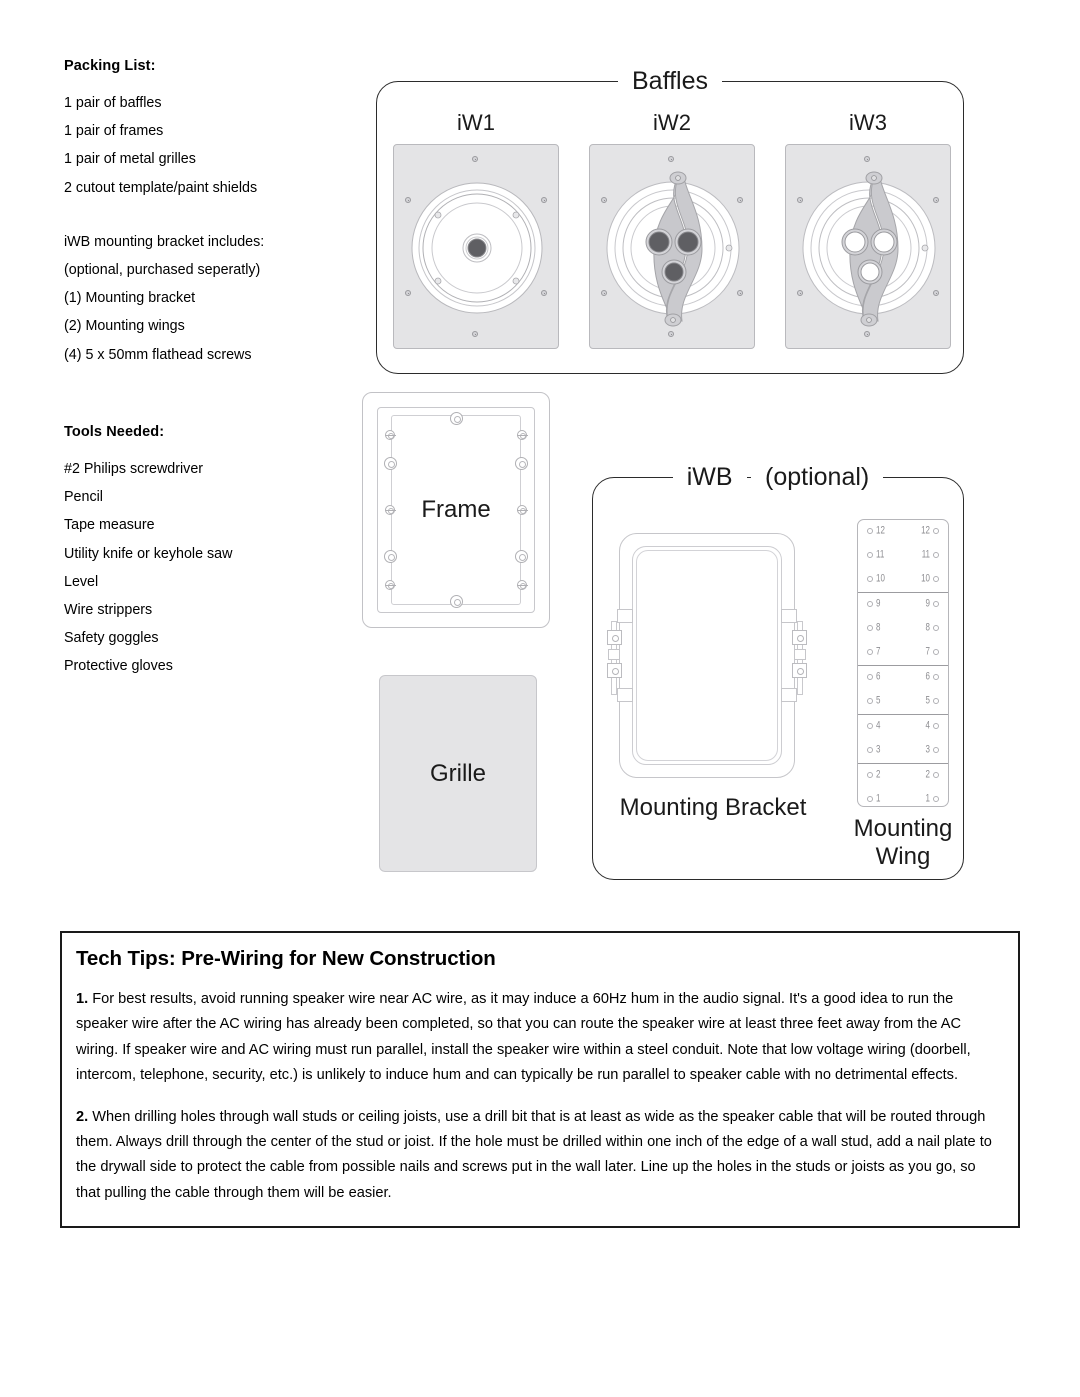  I want to click on packing-list-item: 2 cutout template/paint shields, so click(161, 187).